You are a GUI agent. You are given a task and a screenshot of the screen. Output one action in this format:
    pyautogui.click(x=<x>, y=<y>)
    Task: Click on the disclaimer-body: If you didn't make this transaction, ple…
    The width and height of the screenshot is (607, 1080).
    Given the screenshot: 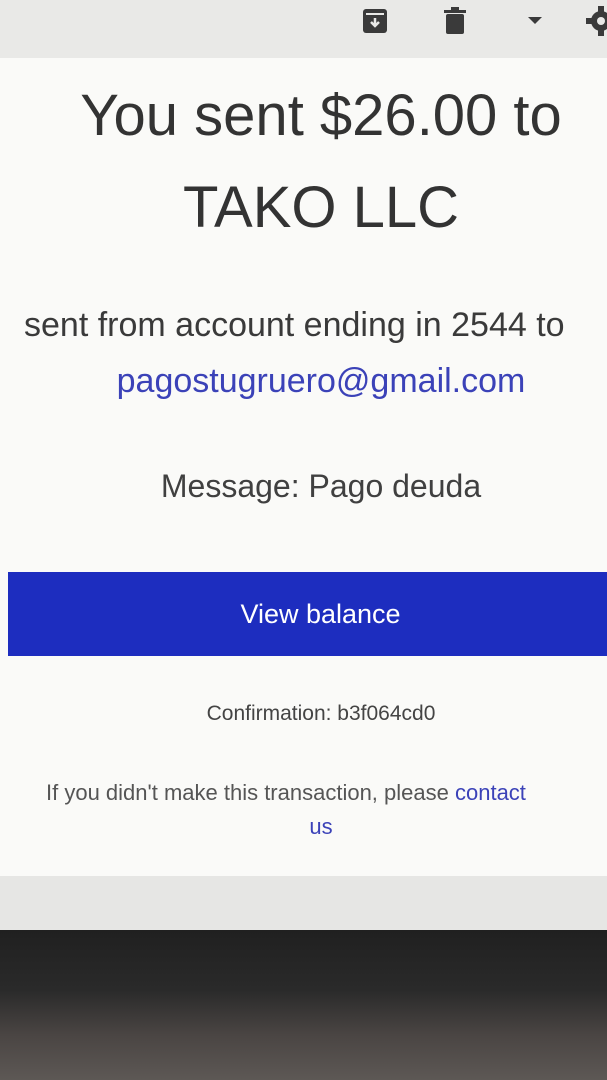 What is the action you would take?
    pyautogui.click(x=250, y=792)
    